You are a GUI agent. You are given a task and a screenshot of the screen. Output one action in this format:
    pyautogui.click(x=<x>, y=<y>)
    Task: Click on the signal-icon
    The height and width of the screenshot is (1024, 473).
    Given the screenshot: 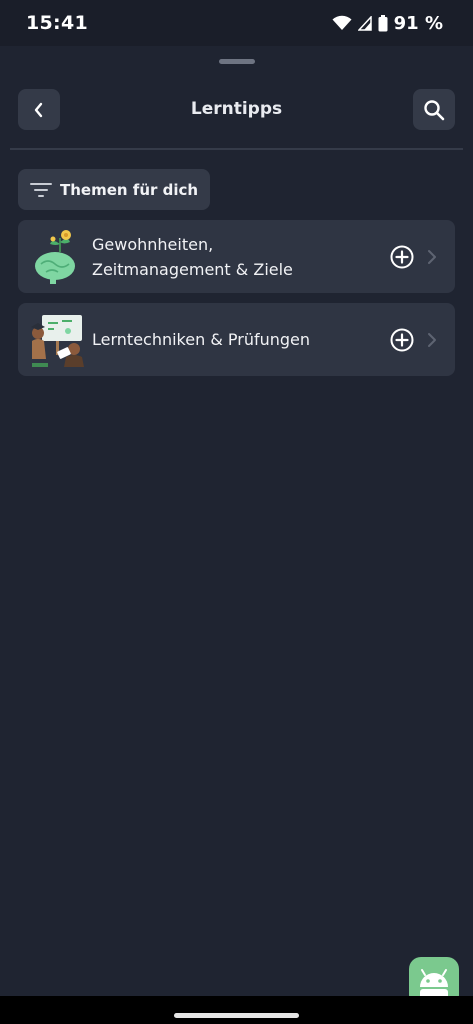 What is the action you would take?
    pyautogui.click(x=364, y=23)
    